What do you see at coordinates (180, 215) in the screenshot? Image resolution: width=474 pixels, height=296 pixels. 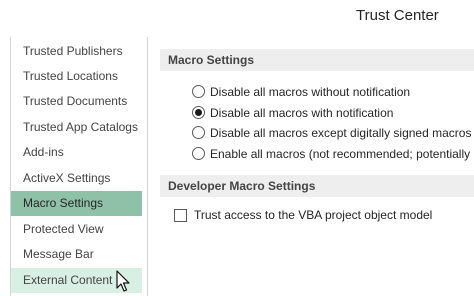 I see `trust-vba-checkbox` at bounding box center [180, 215].